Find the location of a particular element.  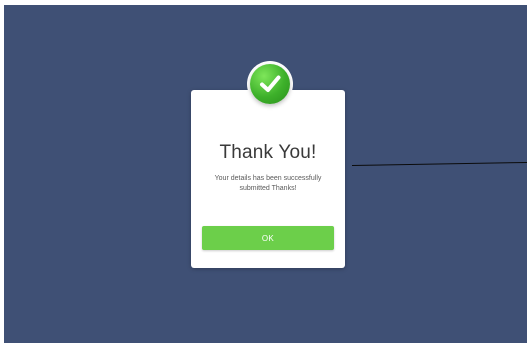

success-badge is located at coordinates (270, 84).